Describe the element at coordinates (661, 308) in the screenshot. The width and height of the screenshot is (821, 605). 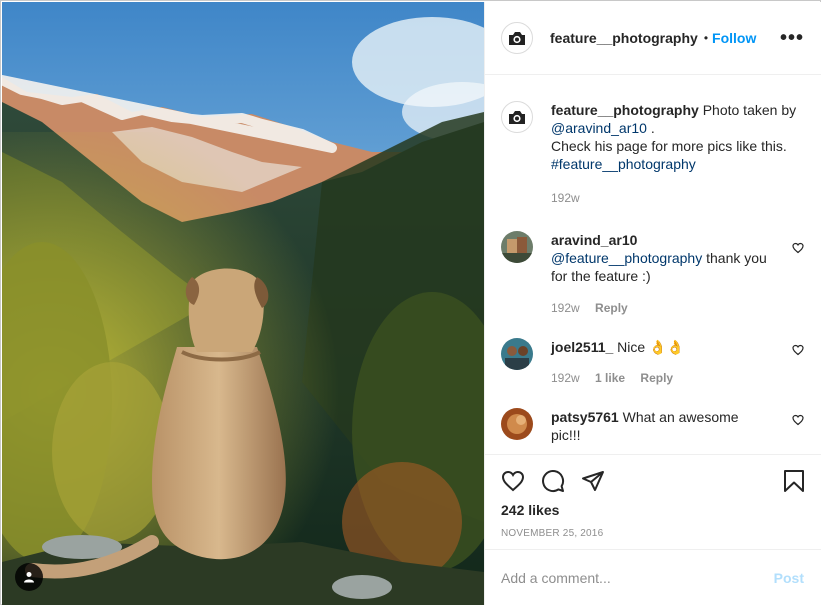
I see `comment-meta: 192w Reply` at that location.